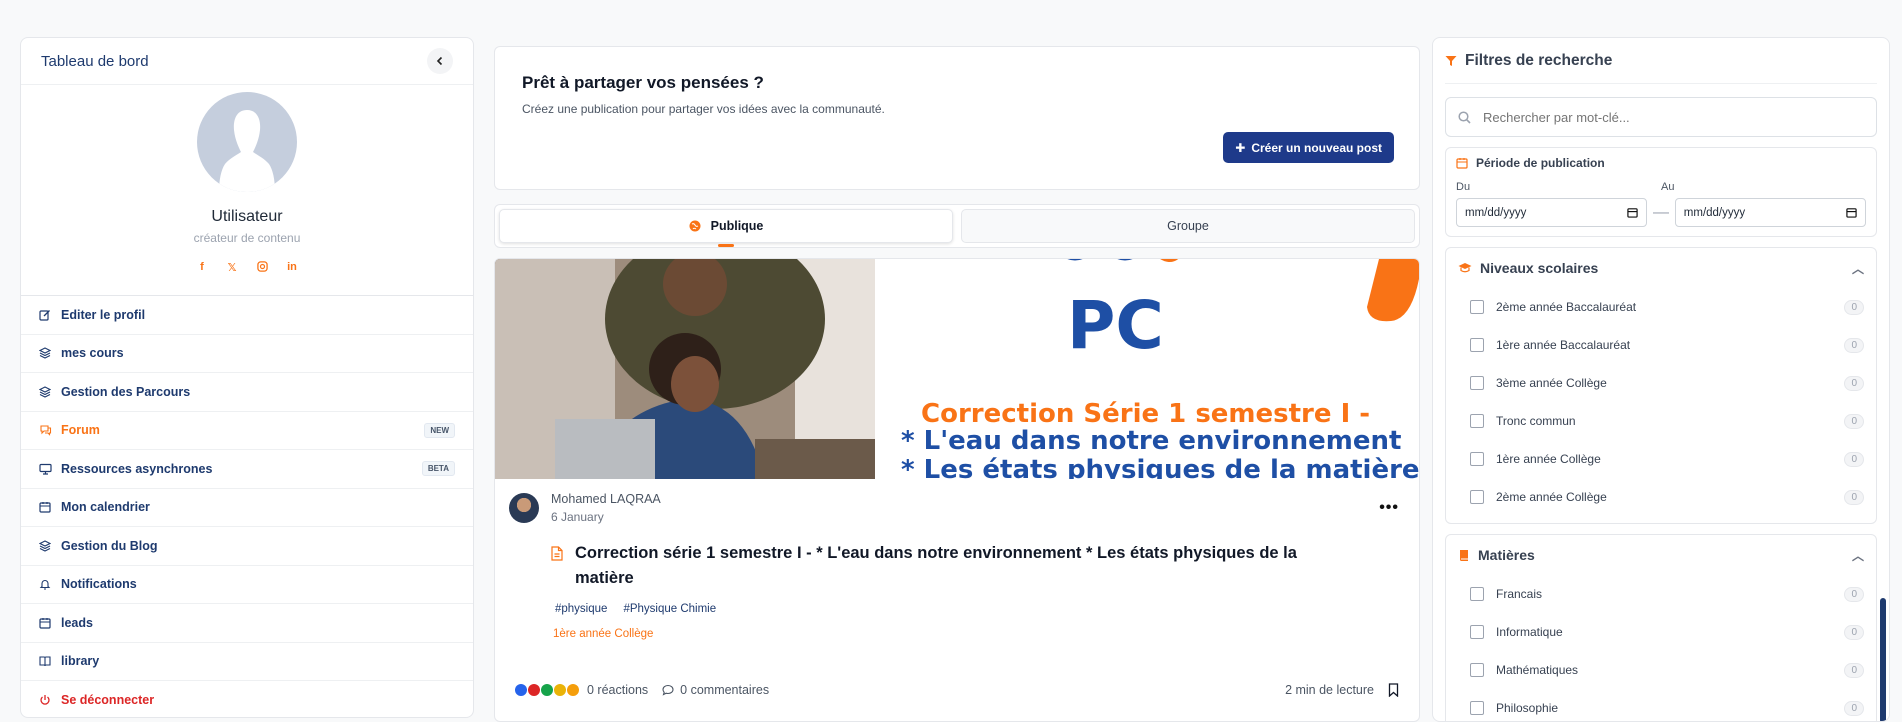  Describe the element at coordinates (247, 431) in the screenshot. I see `sidebar-item-forum: Forum NEW` at that location.